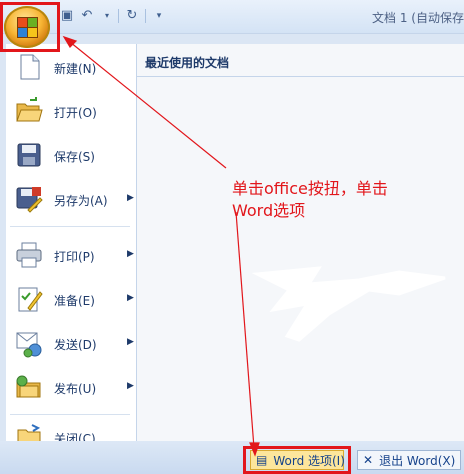 This screenshot has width=464, height=474. I want to click on menu-item-new: 新建(N), so click(71, 68).